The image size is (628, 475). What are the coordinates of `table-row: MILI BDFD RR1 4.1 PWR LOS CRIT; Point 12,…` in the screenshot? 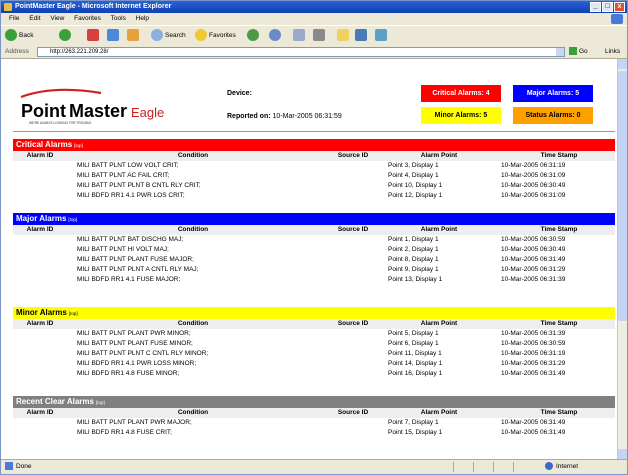 It's located at (314, 196).